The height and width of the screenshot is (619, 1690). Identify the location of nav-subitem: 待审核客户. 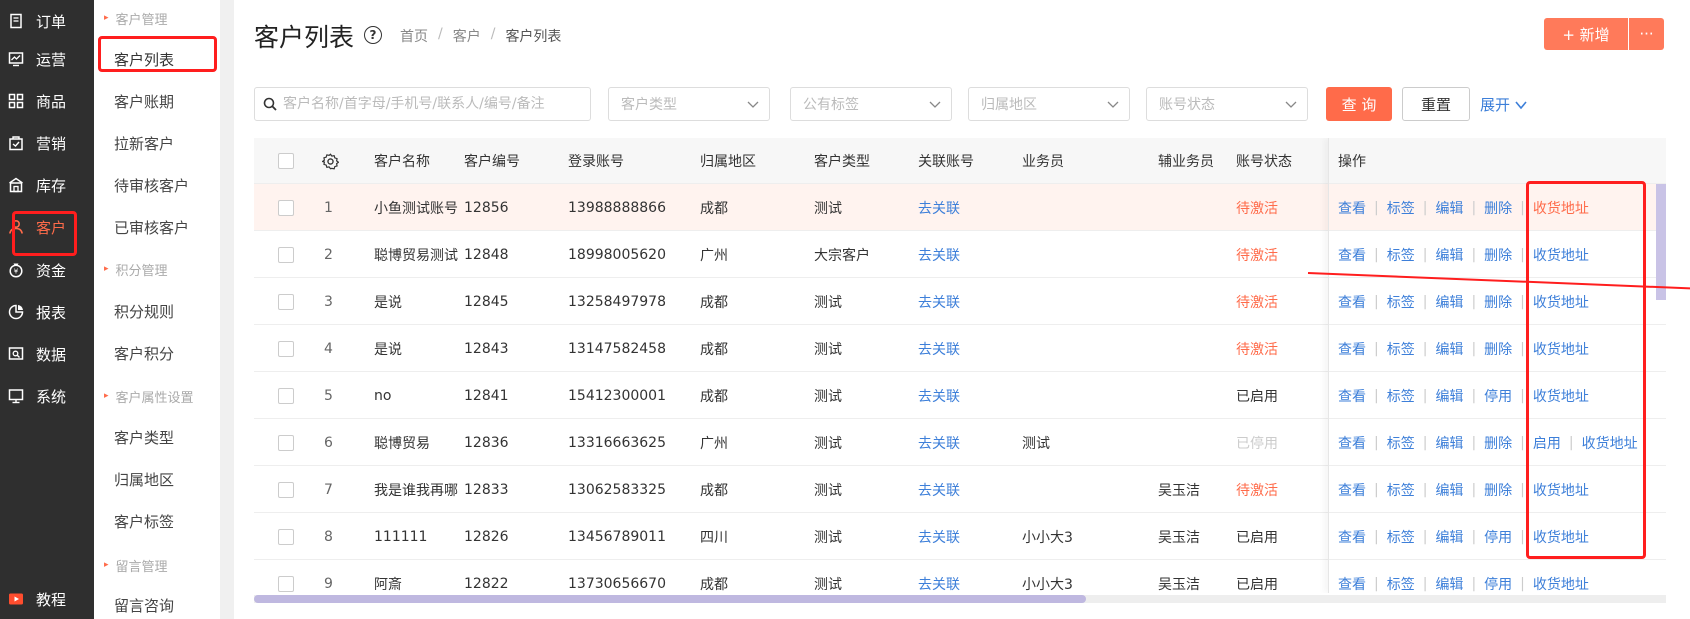
(157, 185).